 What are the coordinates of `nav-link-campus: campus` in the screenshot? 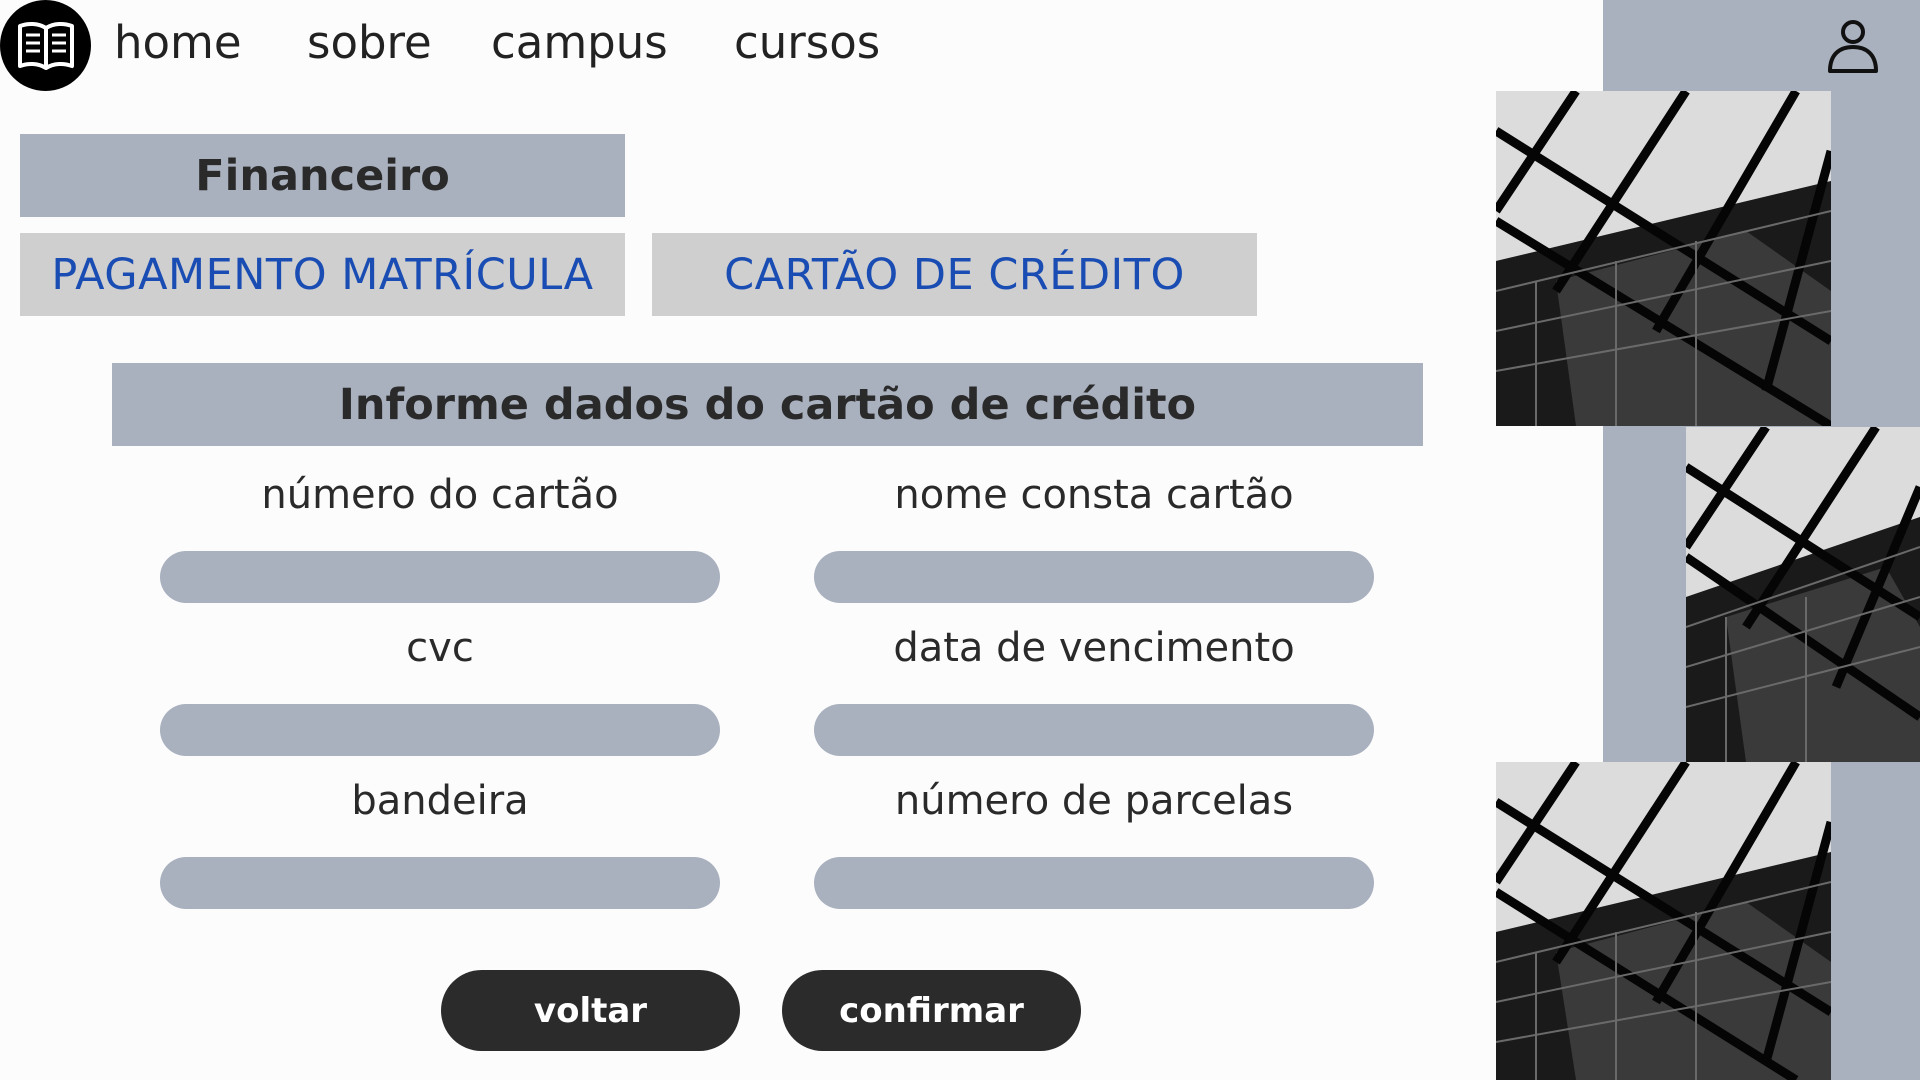 It's located at (579, 43).